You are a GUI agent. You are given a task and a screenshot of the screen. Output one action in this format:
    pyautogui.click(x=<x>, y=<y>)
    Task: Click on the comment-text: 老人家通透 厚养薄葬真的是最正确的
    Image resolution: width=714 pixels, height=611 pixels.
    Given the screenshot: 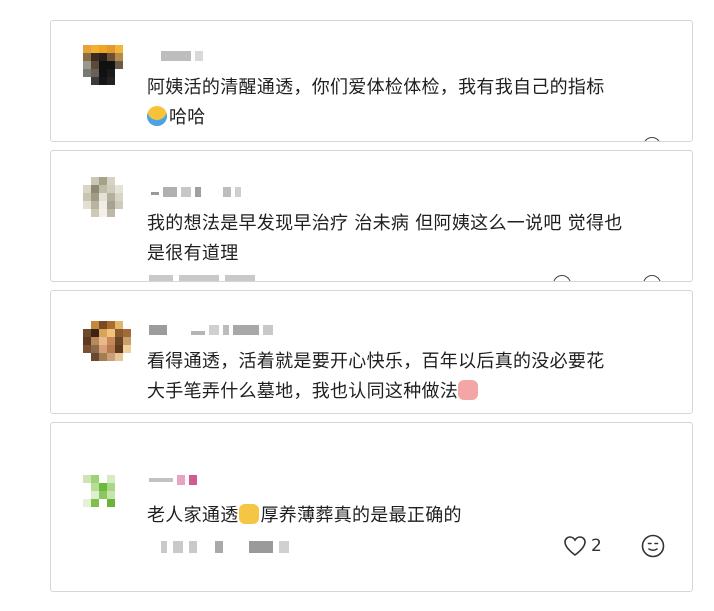 What is the action you would take?
    pyautogui.click(x=304, y=515)
    